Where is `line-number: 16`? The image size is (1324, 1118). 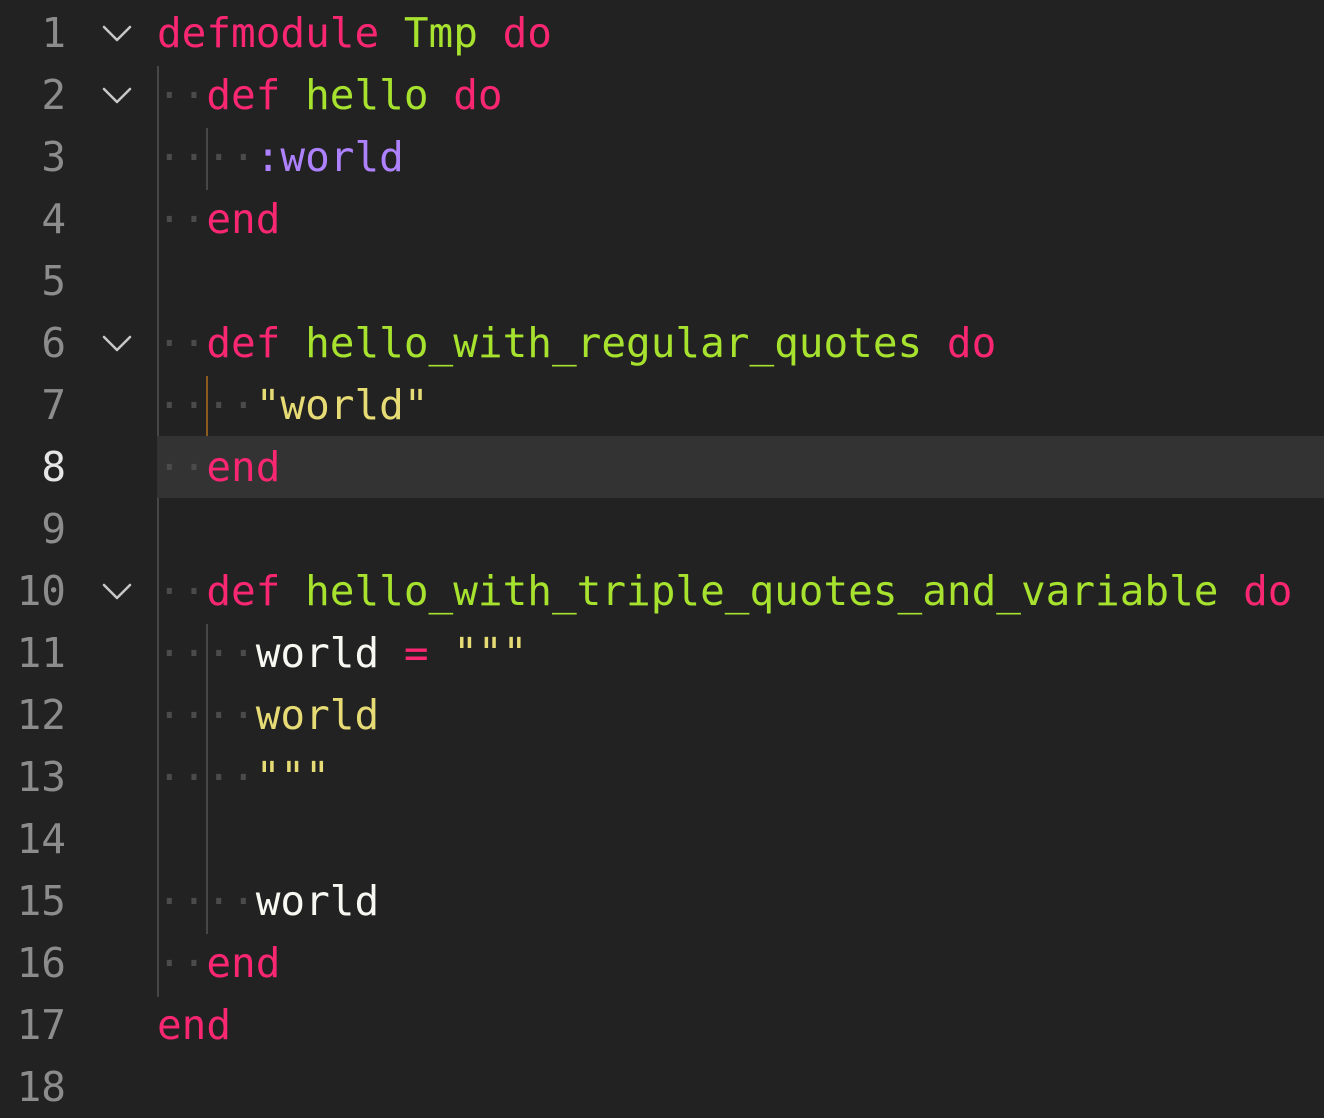
line-number: 16 is located at coordinates (41, 963).